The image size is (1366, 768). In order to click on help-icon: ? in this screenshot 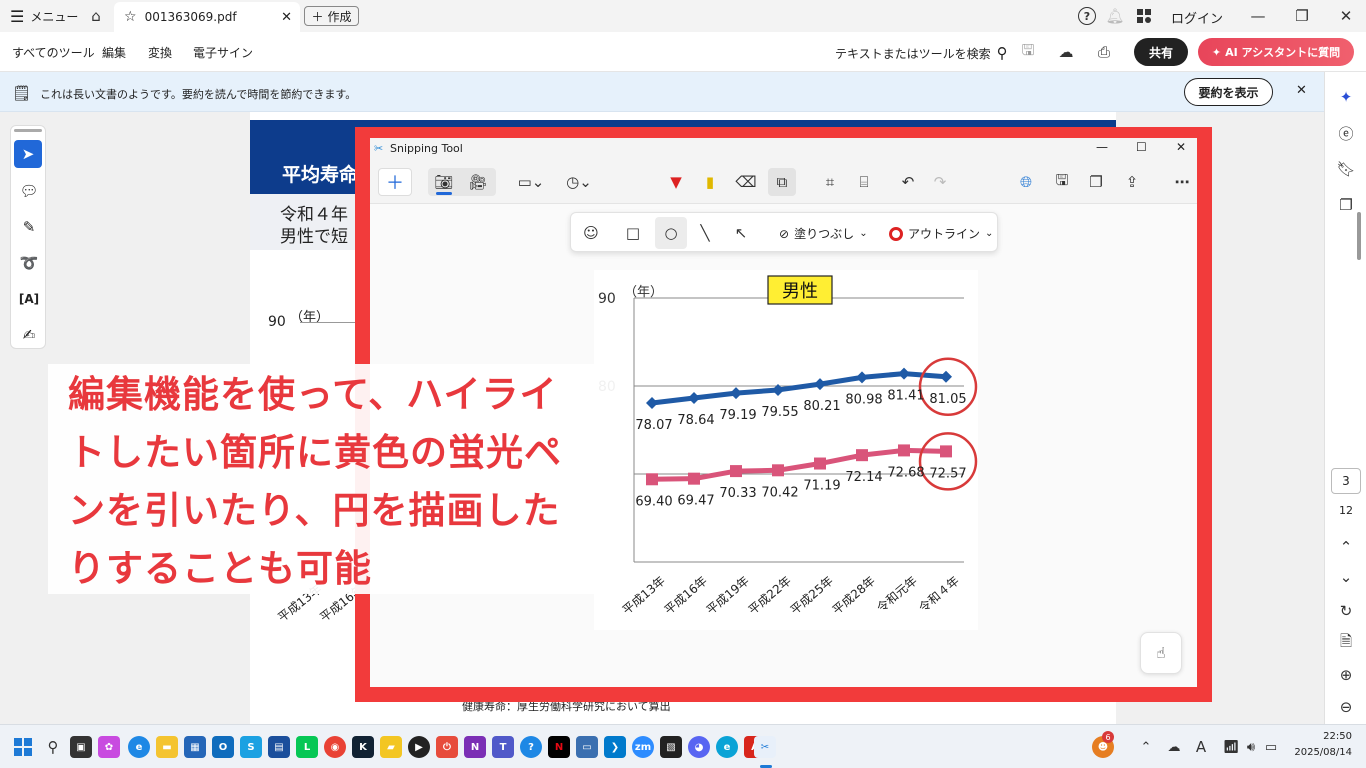, I will do `click(1087, 16)`.